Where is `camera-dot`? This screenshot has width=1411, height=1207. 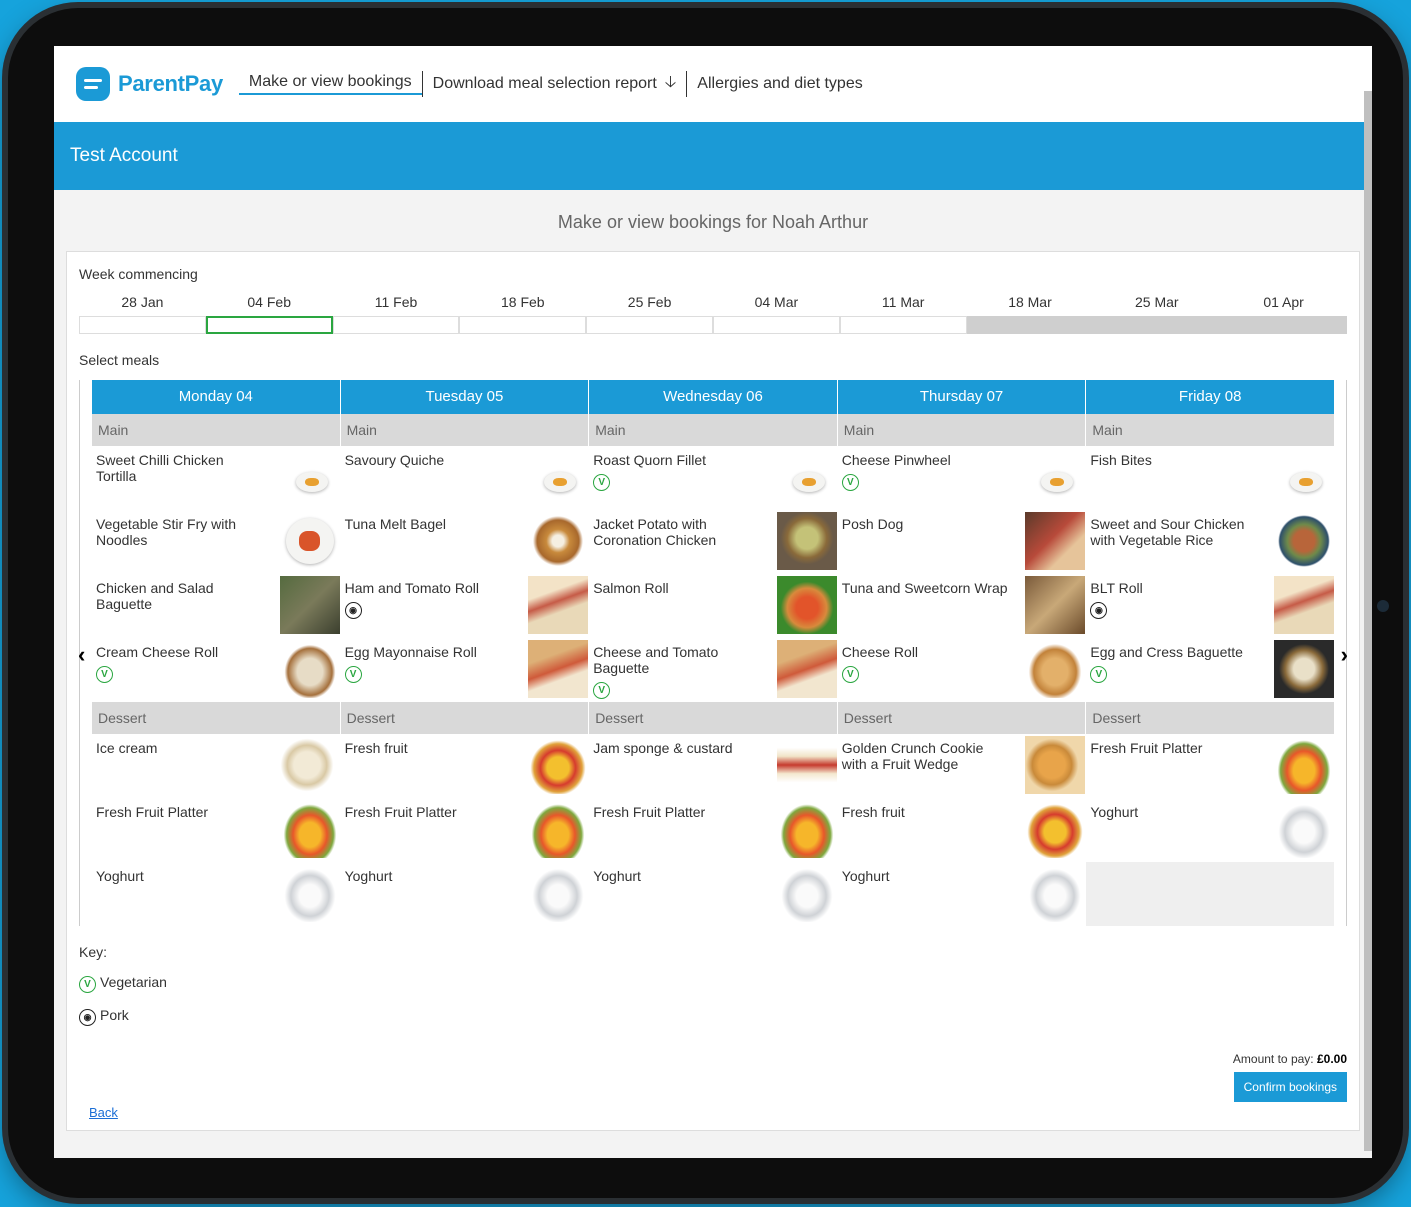 camera-dot is located at coordinates (1383, 606).